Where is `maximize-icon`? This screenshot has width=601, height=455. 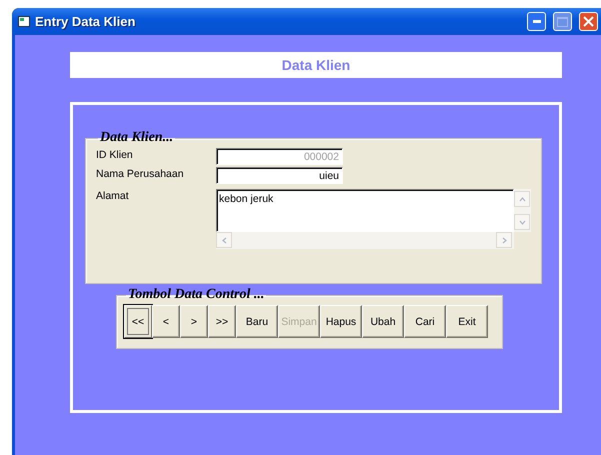 maximize-icon is located at coordinates (562, 21).